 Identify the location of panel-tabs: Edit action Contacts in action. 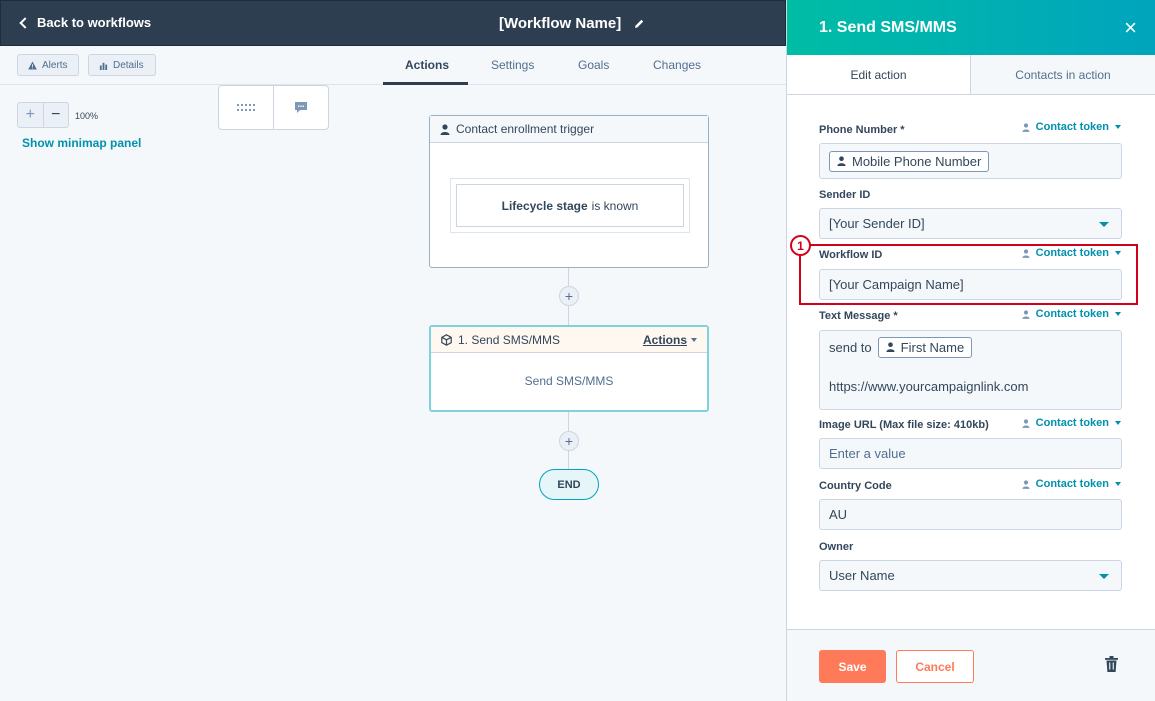
(971, 75).